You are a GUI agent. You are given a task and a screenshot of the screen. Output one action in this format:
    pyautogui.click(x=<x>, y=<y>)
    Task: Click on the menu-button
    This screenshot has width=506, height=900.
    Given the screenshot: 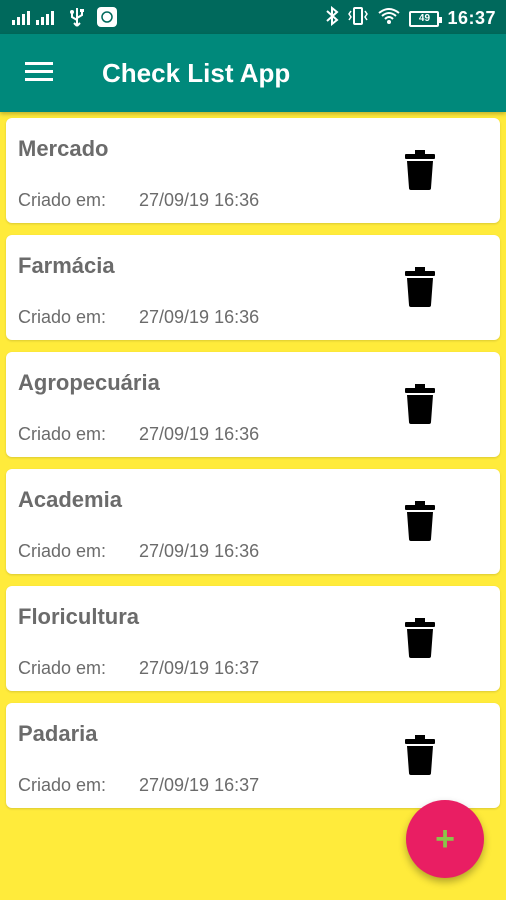 What is the action you would take?
    pyautogui.click(x=39, y=74)
    